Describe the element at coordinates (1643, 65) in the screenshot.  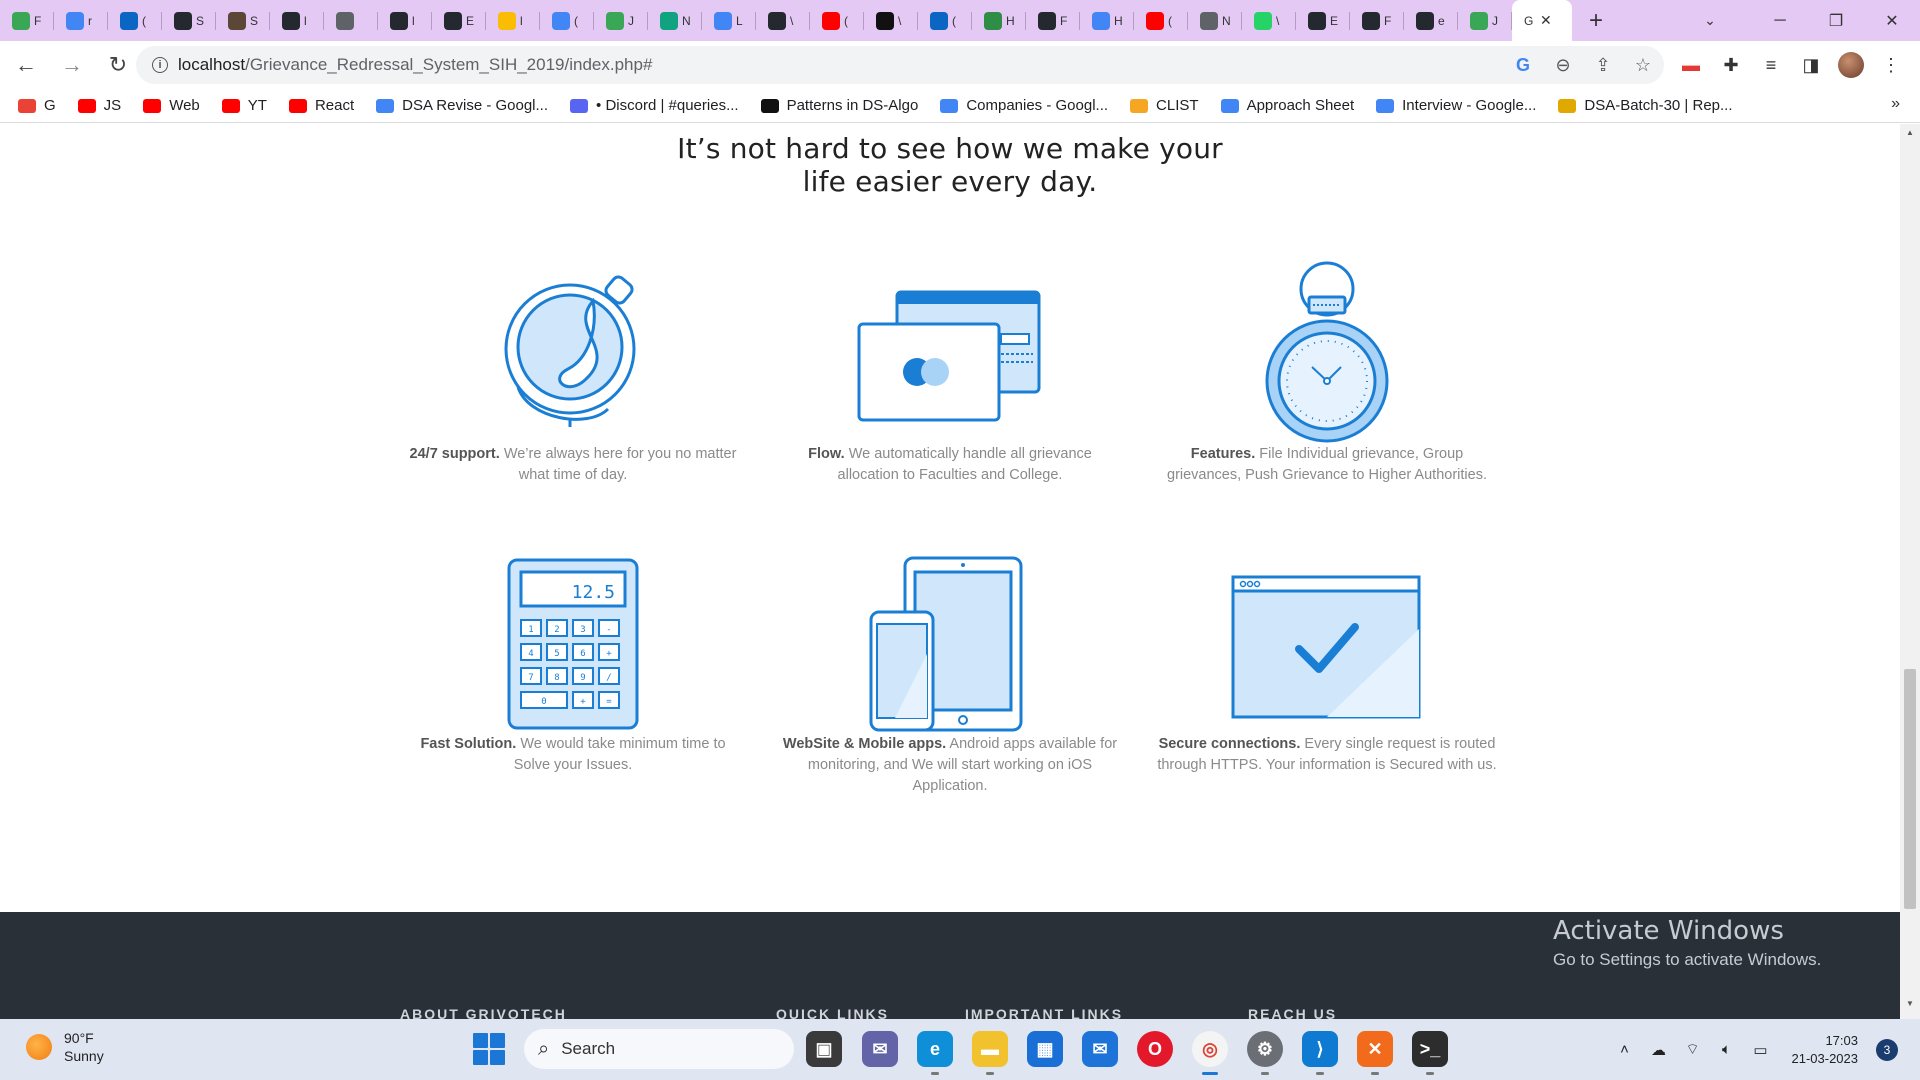
I see `bookmark-star-icon: ☆` at that location.